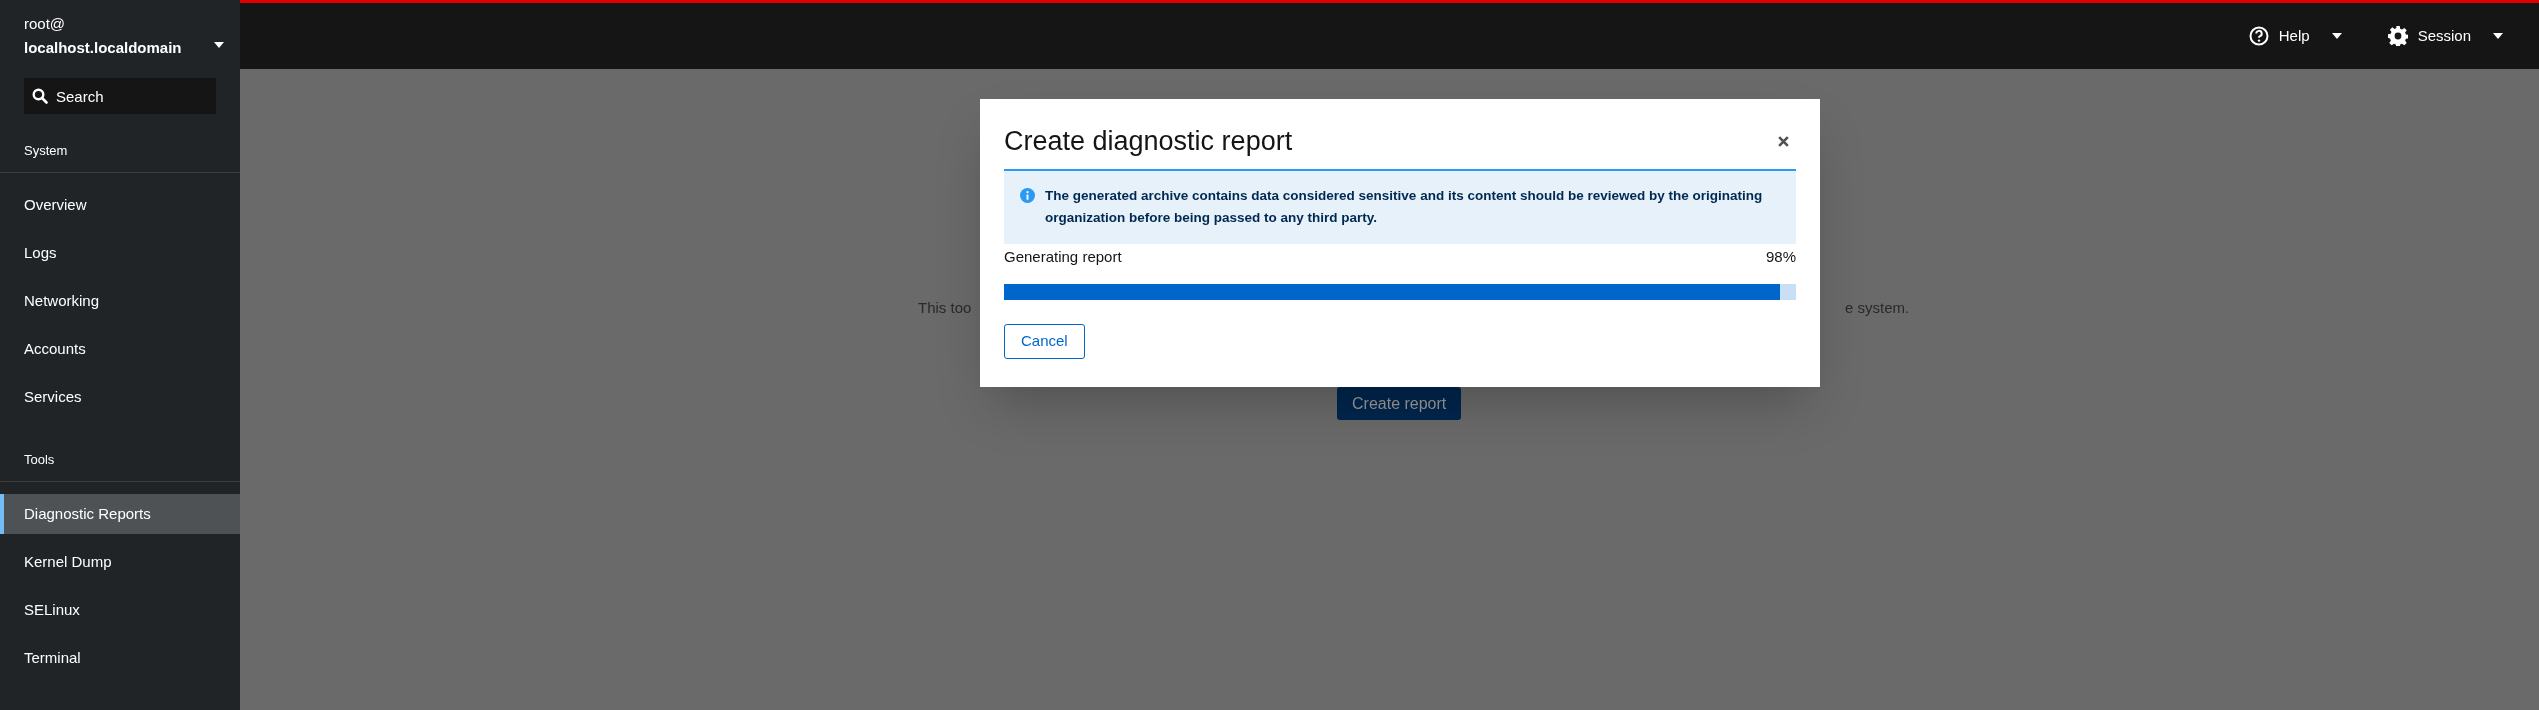 The image size is (2539, 710). I want to click on progress-label: Generating report, so click(1063, 257).